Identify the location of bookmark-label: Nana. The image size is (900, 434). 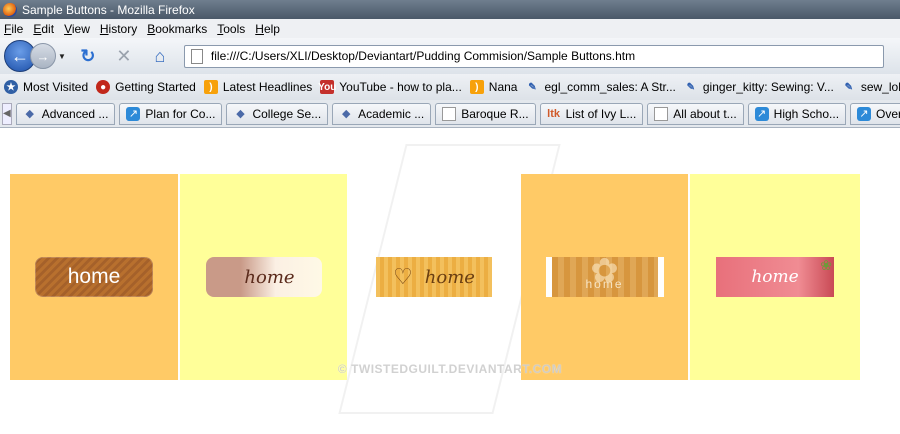
(503, 87).